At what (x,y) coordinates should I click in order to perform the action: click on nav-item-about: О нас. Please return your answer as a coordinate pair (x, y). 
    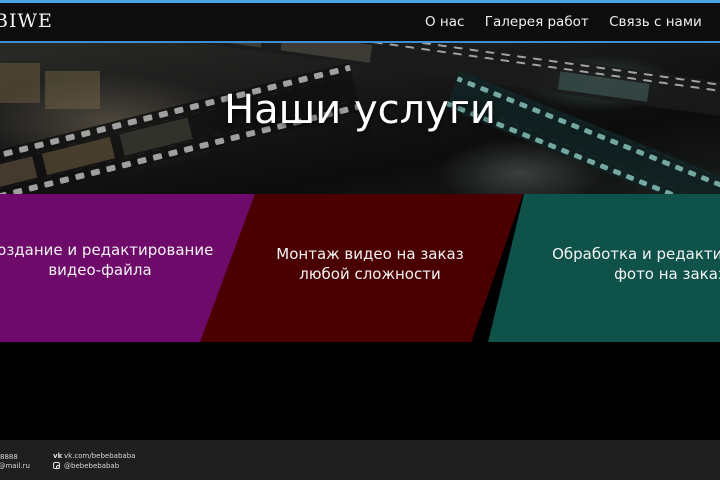
    Looking at the image, I should click on (444, 22).